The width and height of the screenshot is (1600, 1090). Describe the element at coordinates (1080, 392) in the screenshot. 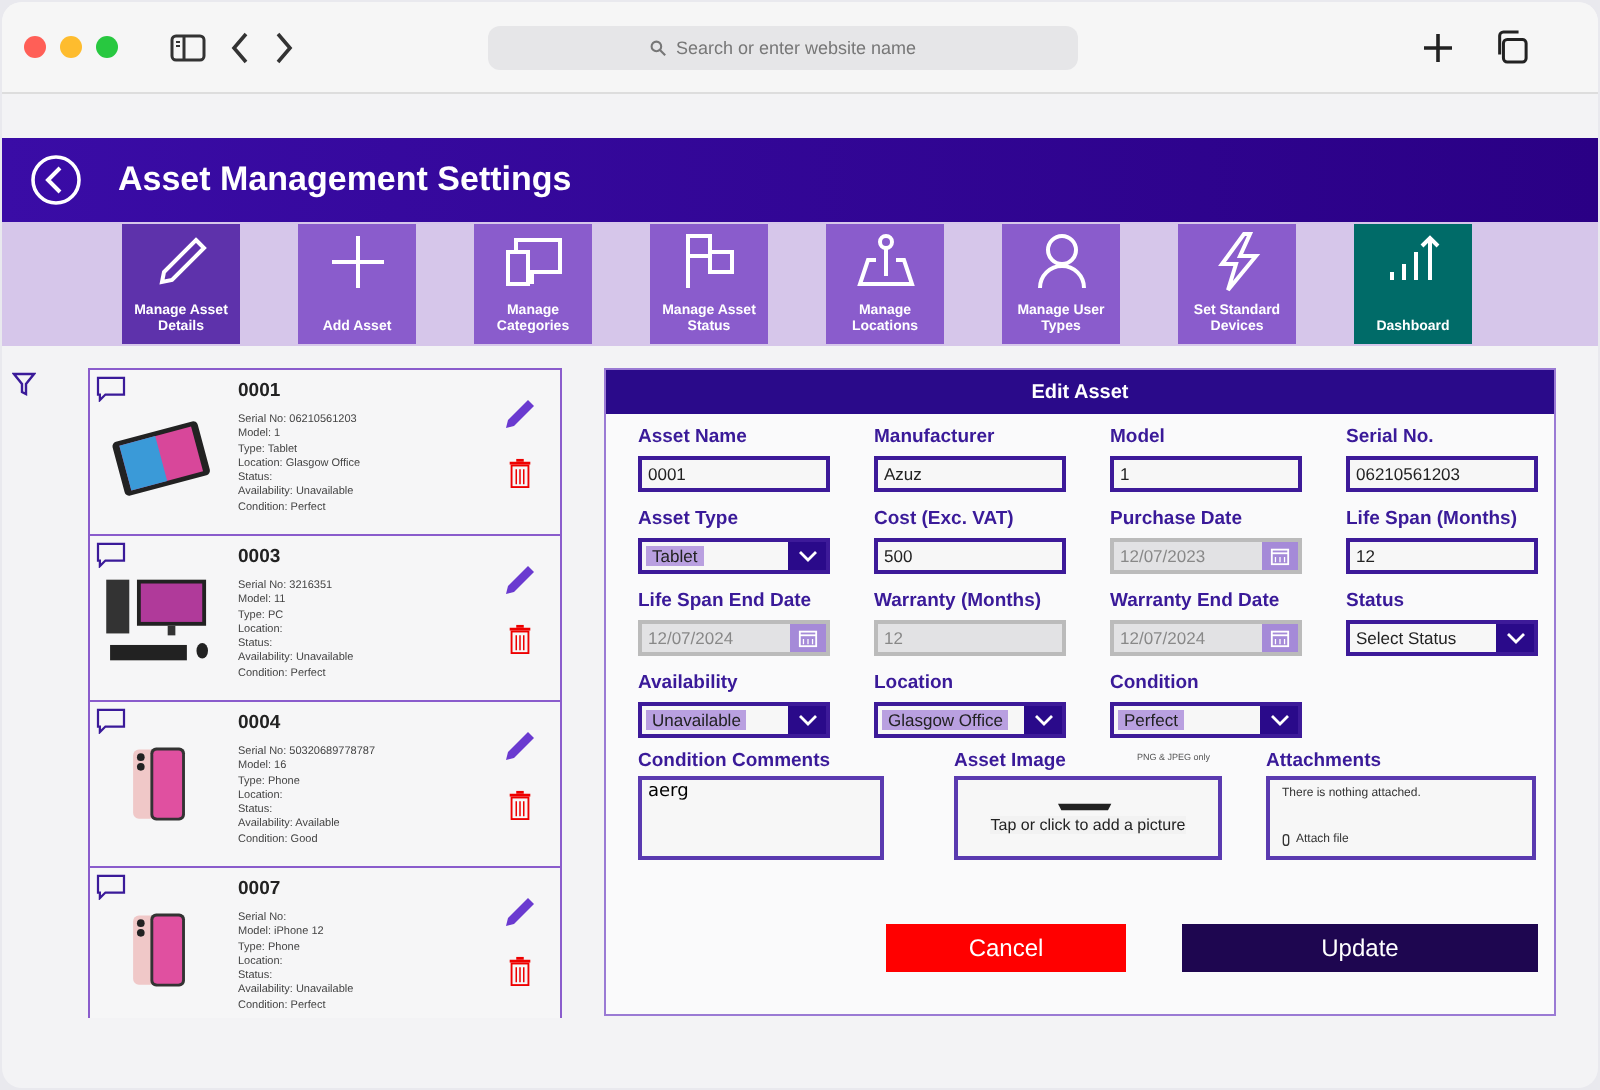

I see `panel-title: Edit Asset` at that location.